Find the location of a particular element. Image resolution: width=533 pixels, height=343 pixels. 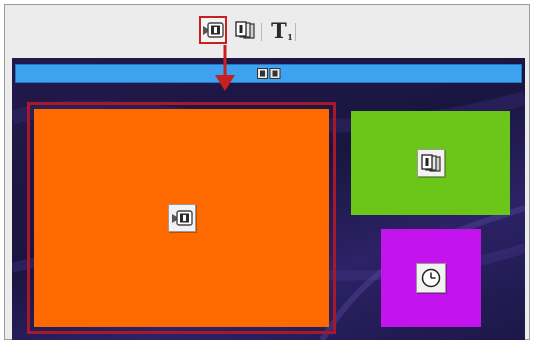

green-zone is located at coordinates (430, 163).